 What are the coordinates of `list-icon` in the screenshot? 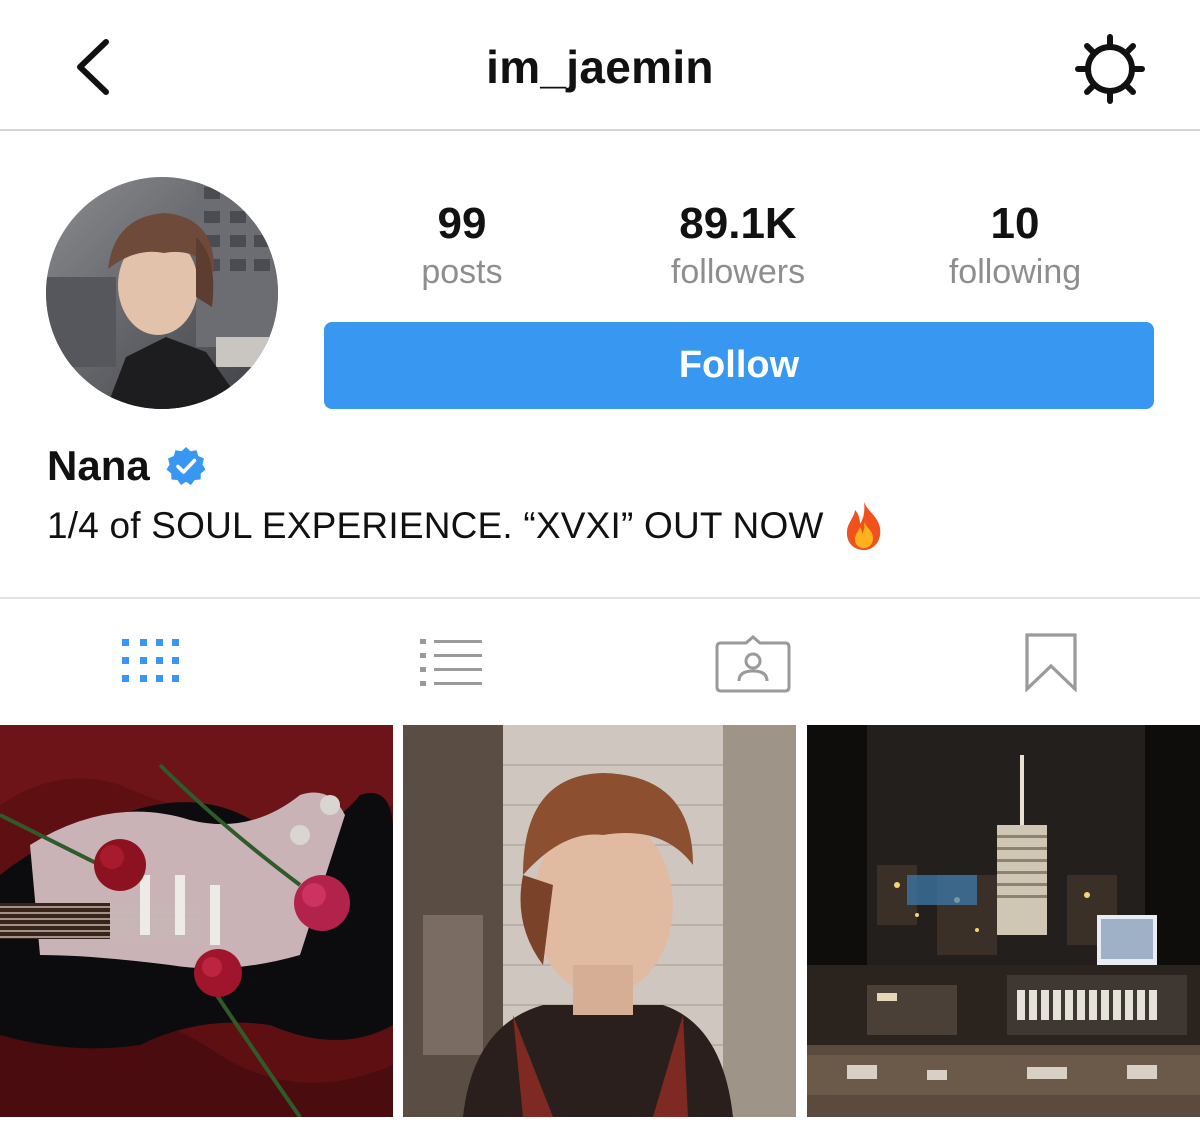 It's located at (451, 662).